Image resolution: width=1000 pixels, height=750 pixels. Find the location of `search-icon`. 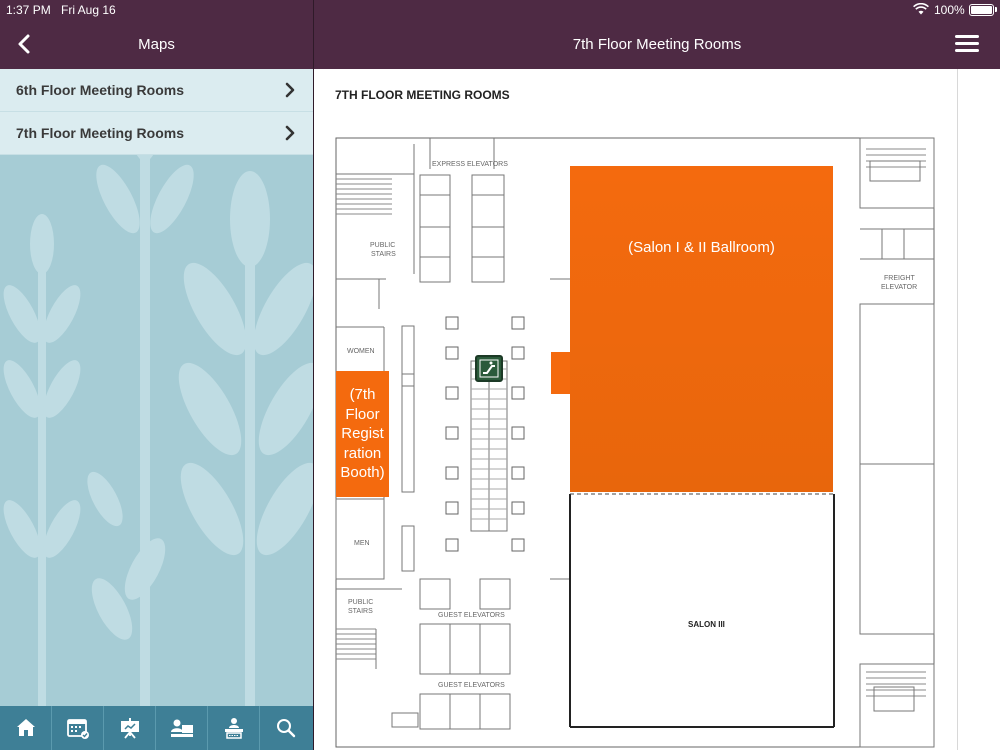

search-icon is located at coordinates (286, 728).